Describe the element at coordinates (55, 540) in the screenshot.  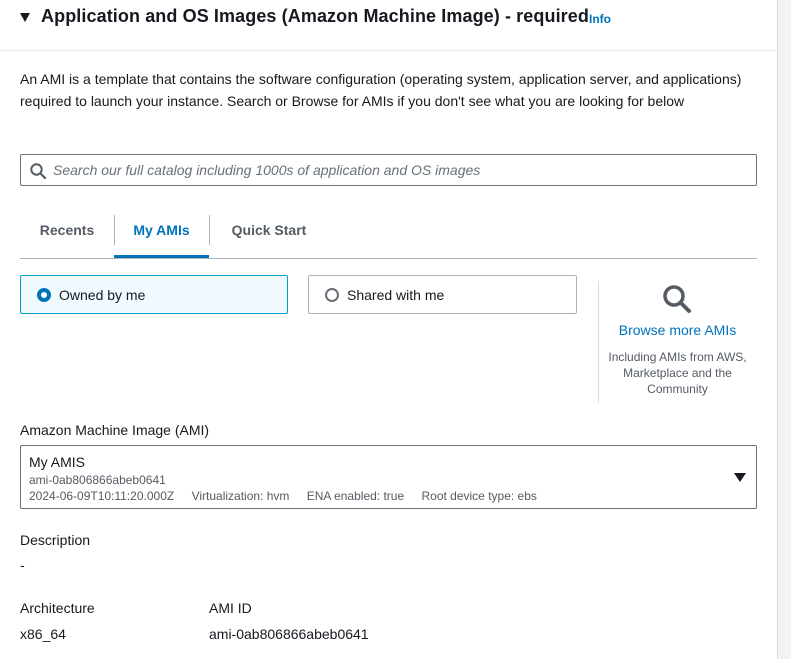
I see `description-label: Description` at that location.